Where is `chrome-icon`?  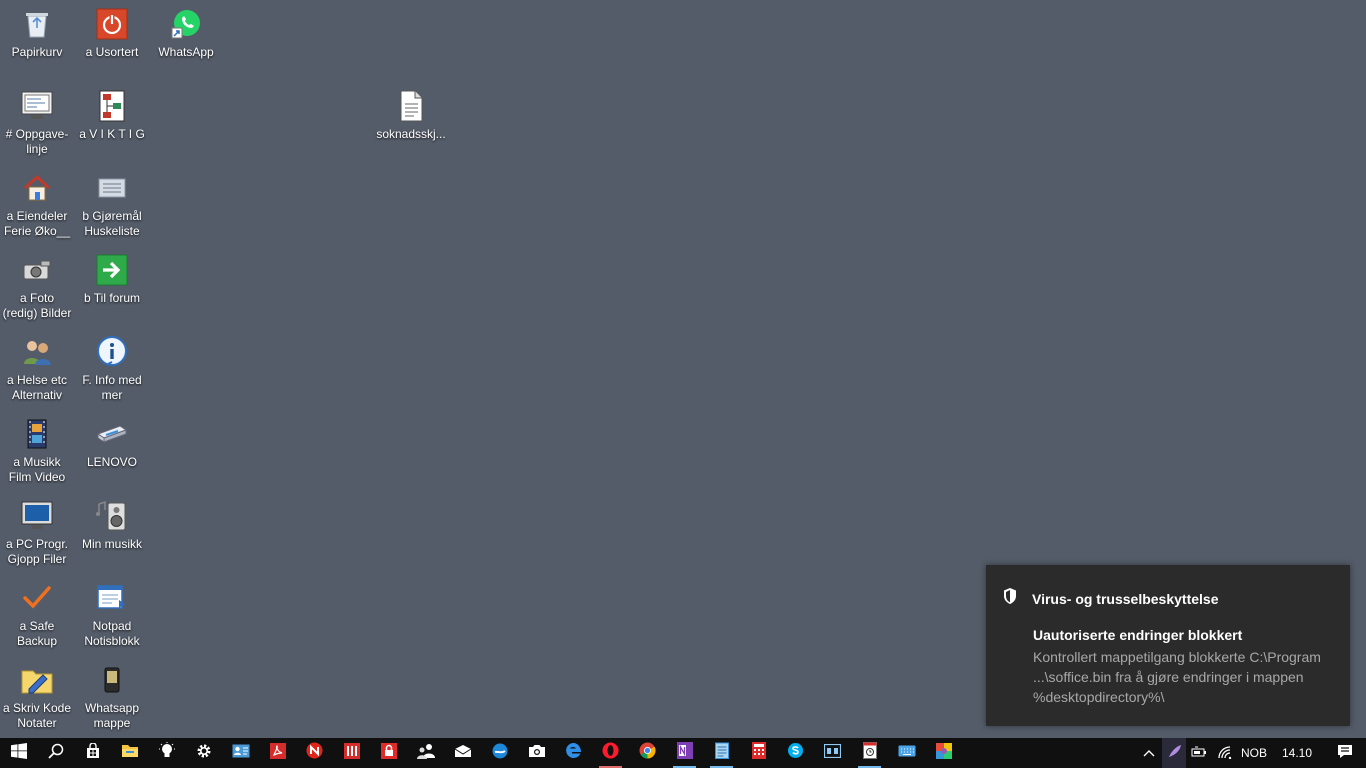 chrome-icon is located at coordinates (647, 753).